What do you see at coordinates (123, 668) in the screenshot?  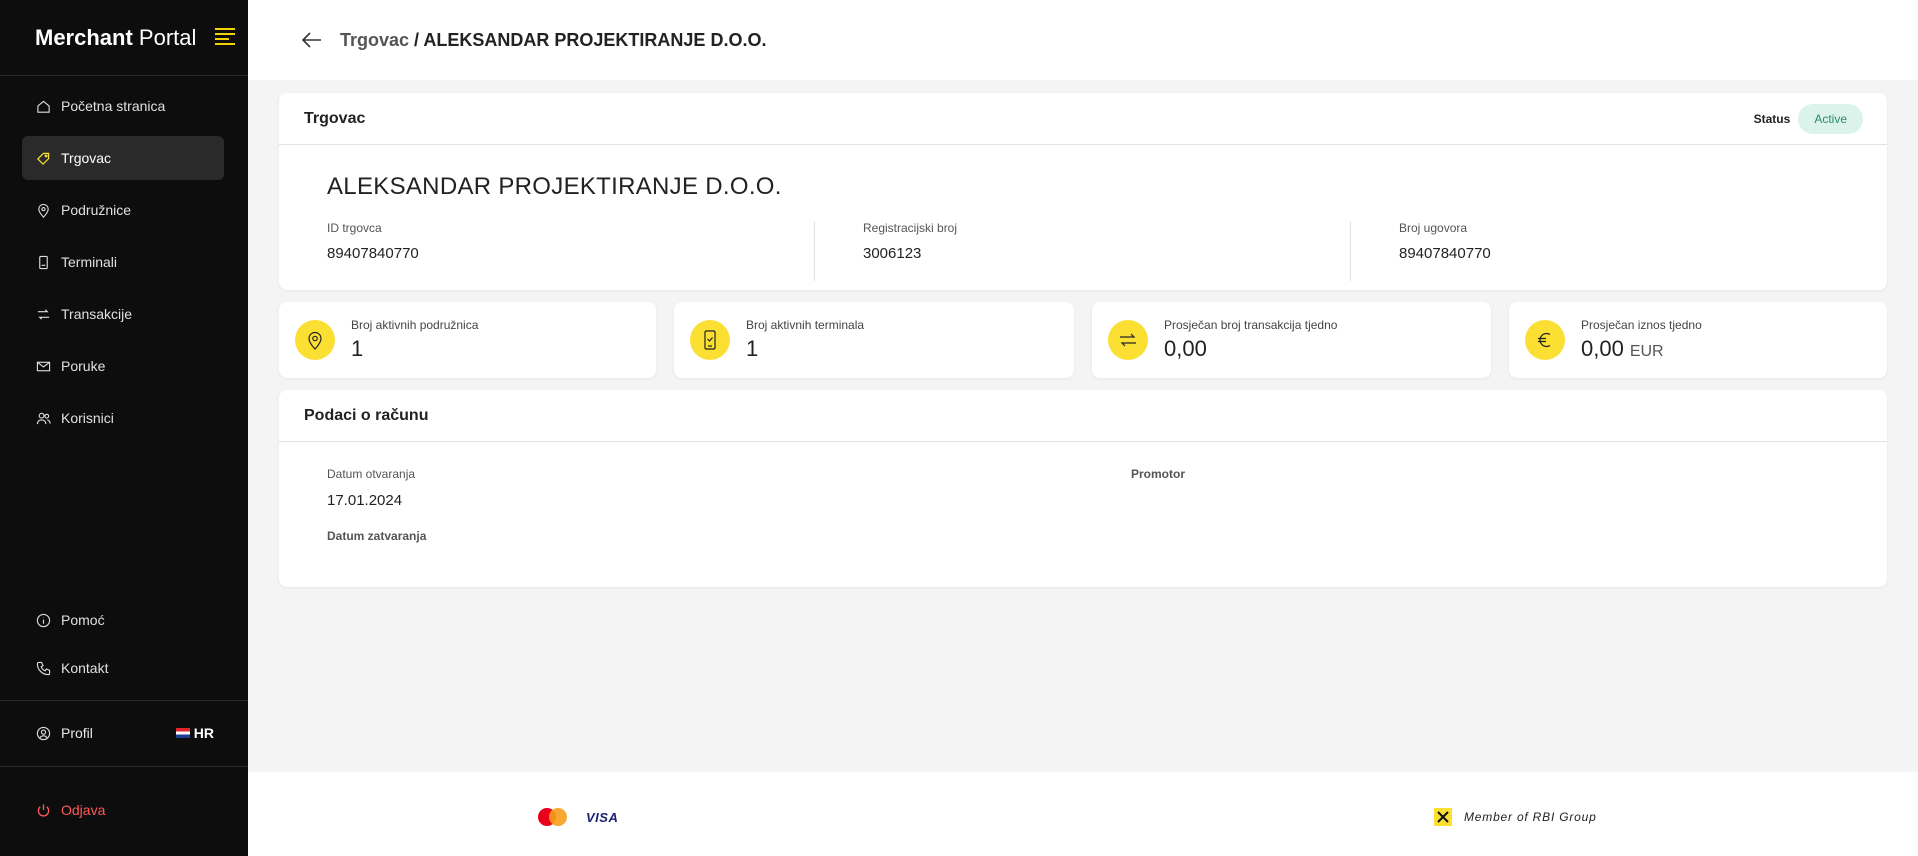 I see `sidebar-item-contact: Kontakt` at bounding box center [123, 668].